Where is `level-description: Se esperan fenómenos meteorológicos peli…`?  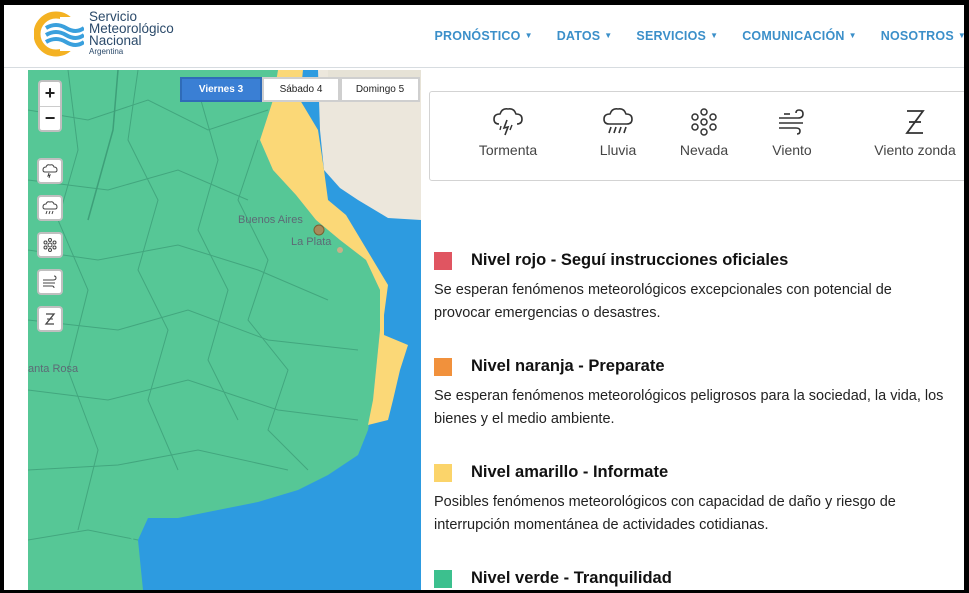 level-description: Se esperan fenómenos meteorológicos peli… is located at coordinates (689, 407).